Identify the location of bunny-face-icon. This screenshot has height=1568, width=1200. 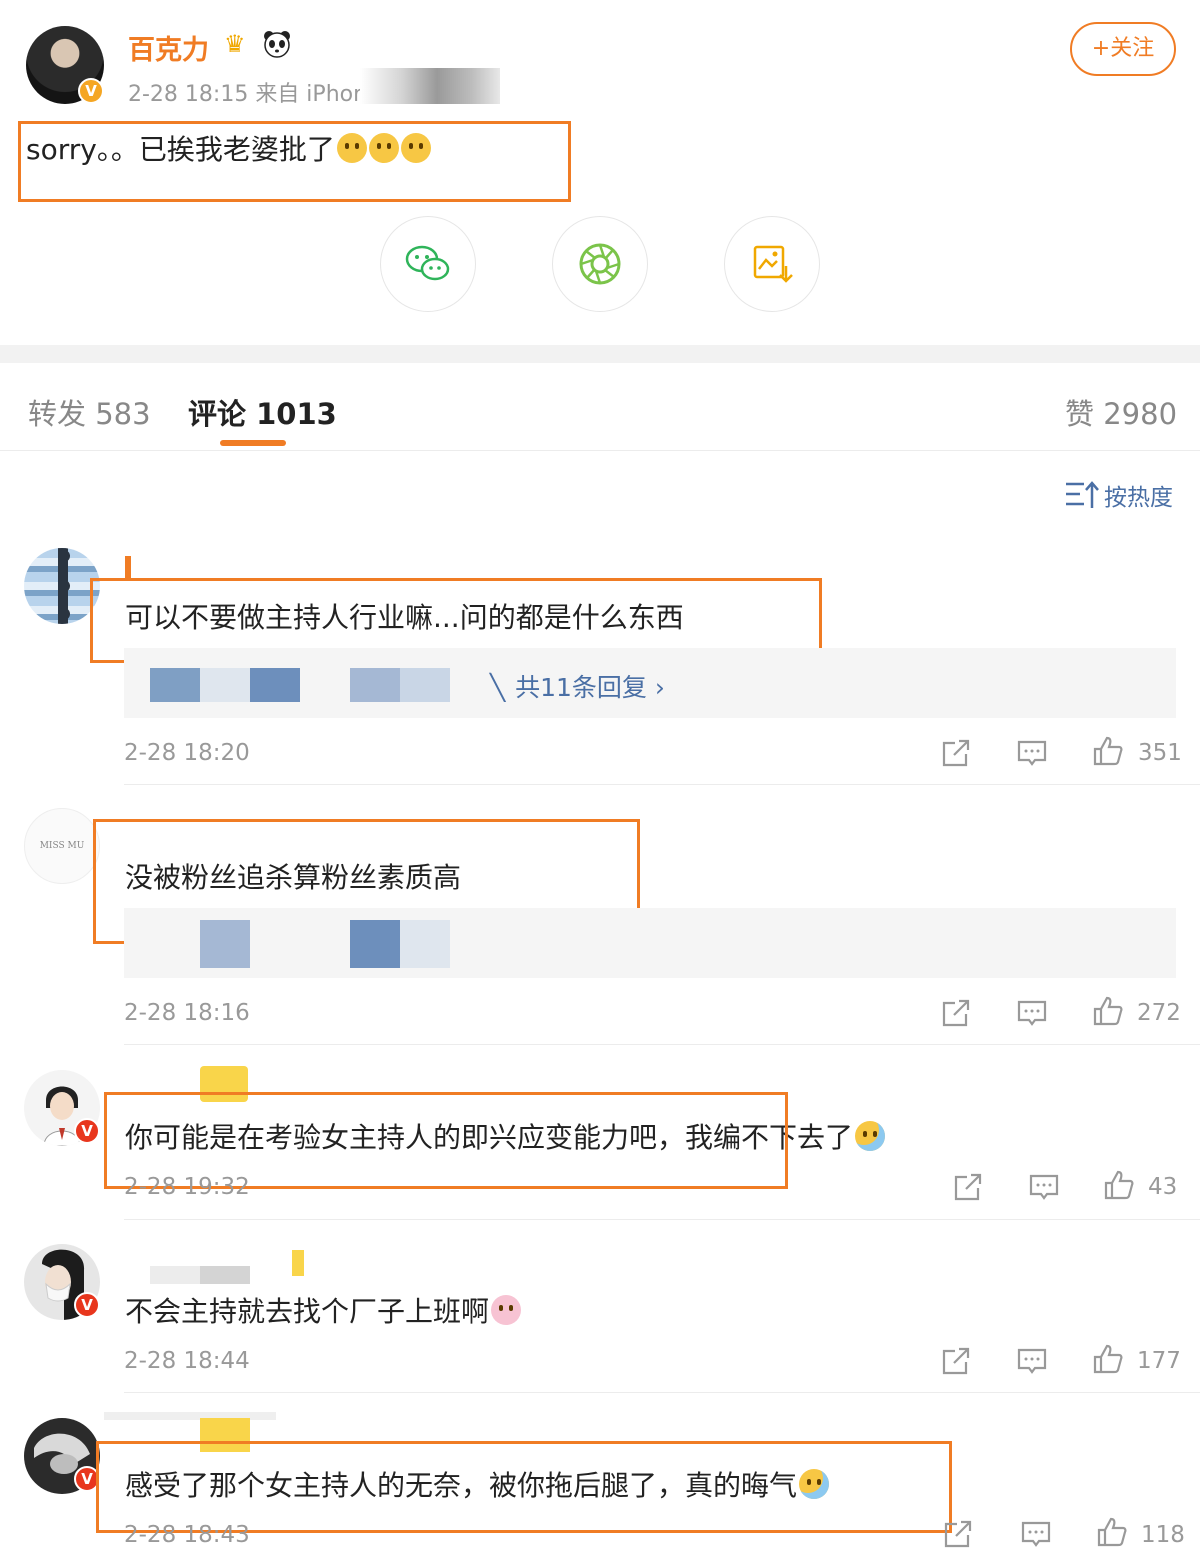
(506, 1310).